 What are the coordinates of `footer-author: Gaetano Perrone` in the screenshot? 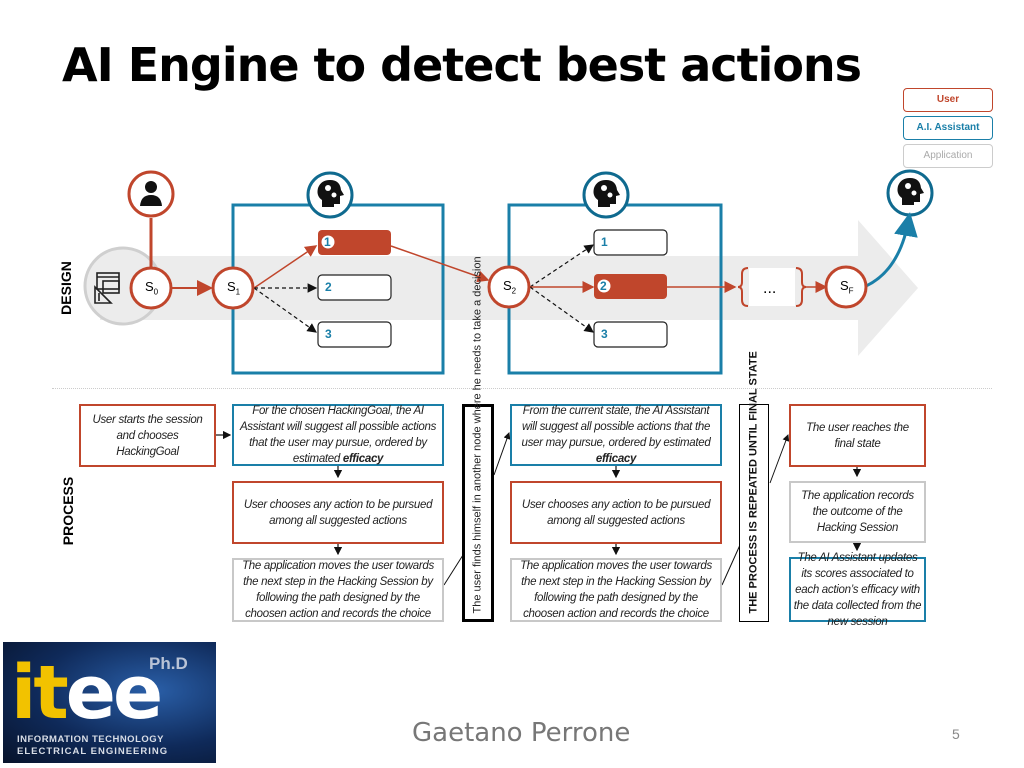 It's located at (521, 733).